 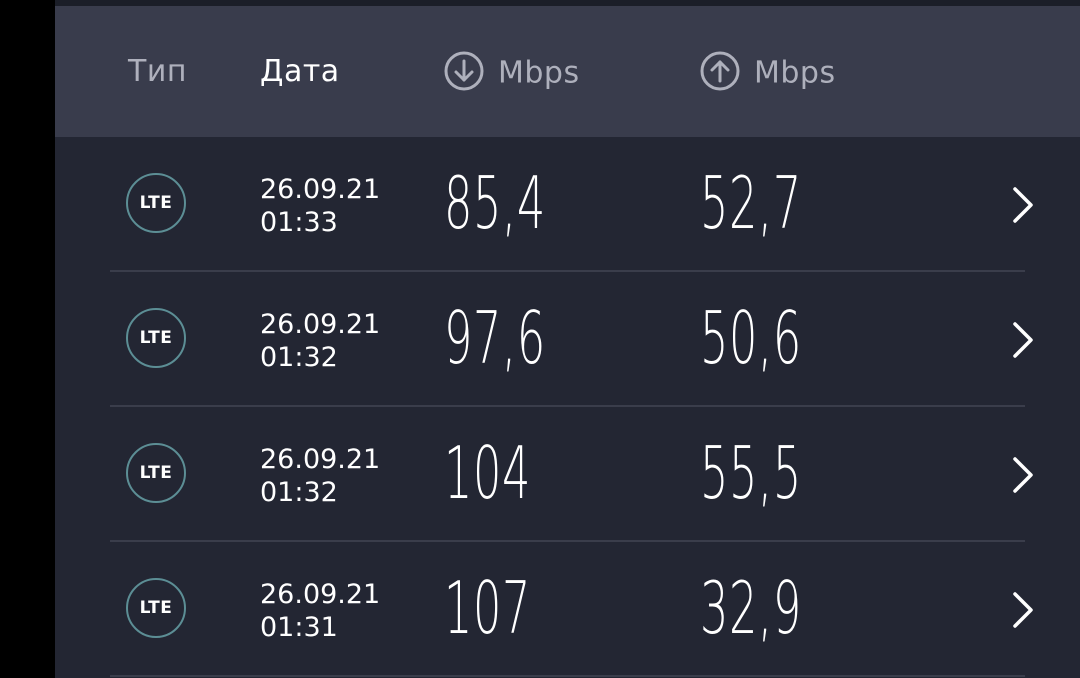 What do you see at coordinates (751, 338) in the screenshot?
I see `upload-speed: 50,6` at bounding box center [751, 338].